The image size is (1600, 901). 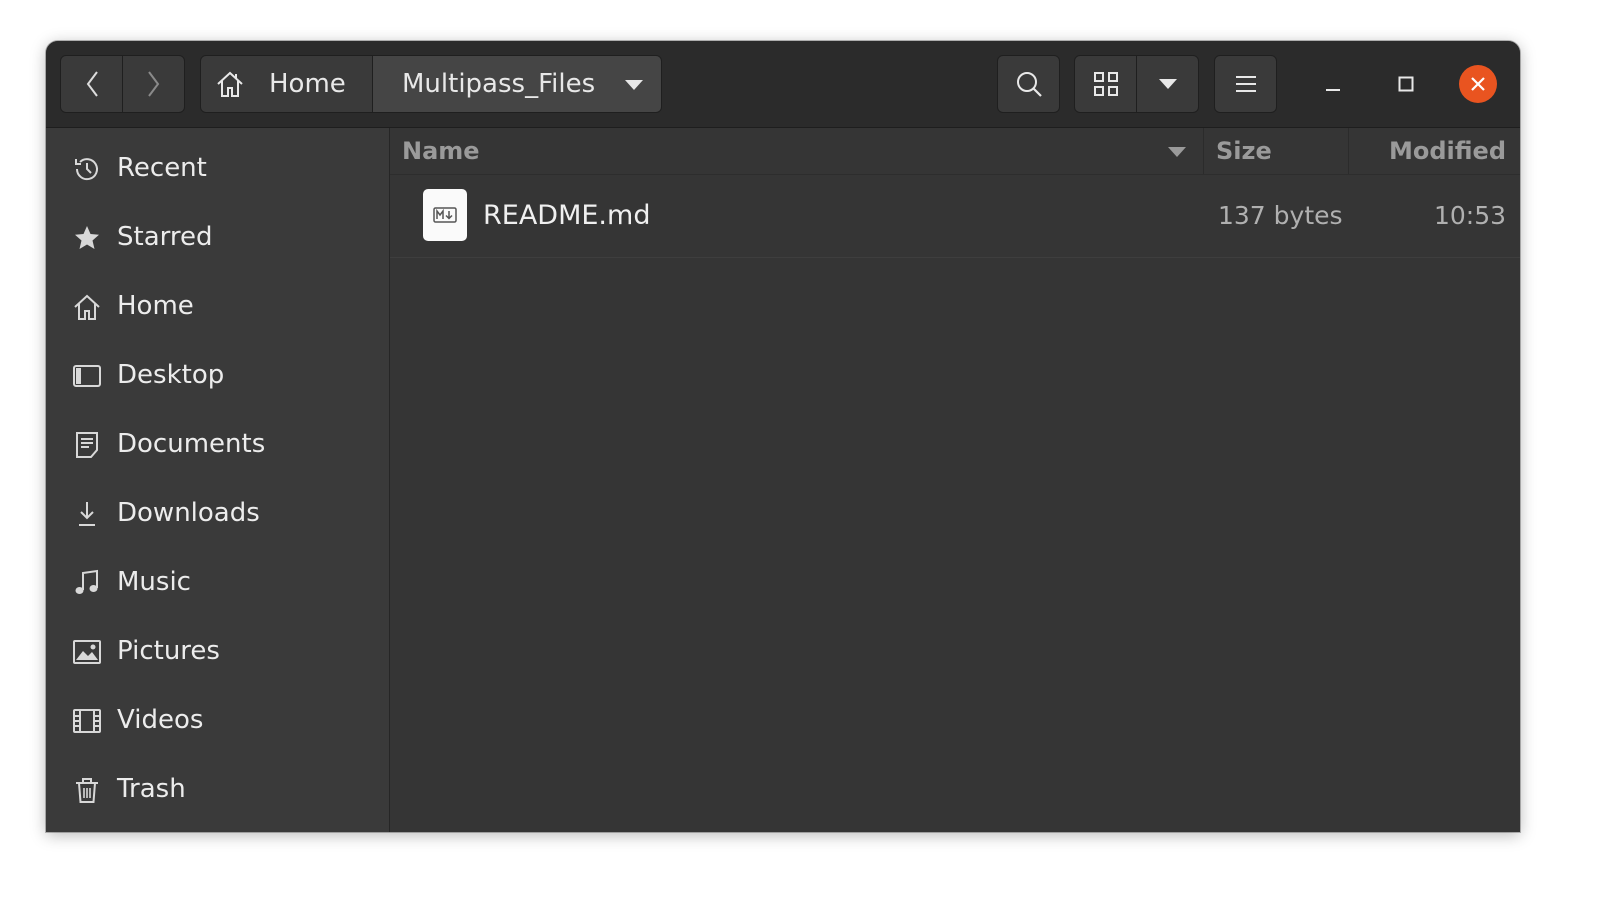 I want to click on forward-button, so click(x=153, y=84).